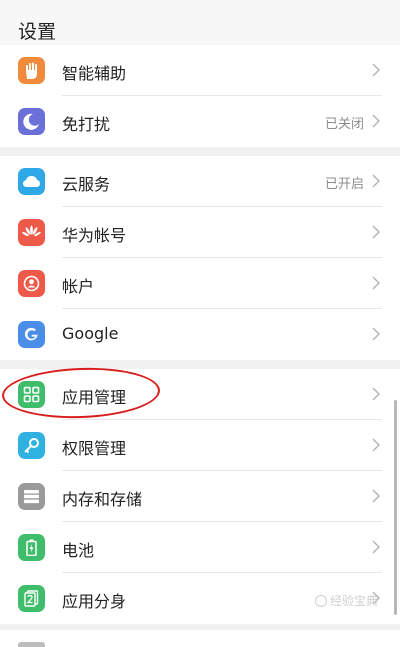 This screenshot has width=400, height=647. Describe the element at coordinates (200, 496) in the screenshot. I see `settings-item-memory-storage: 内存和存储` at that location.